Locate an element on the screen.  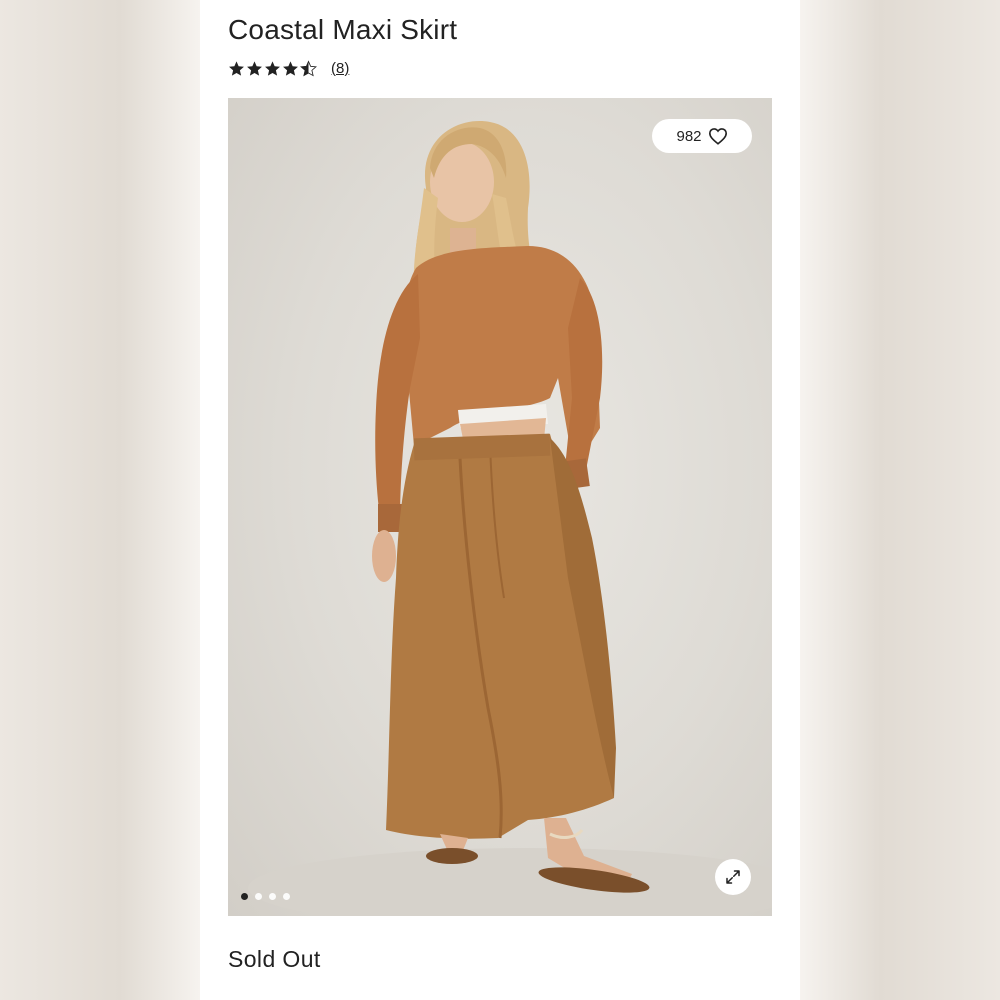
expand-image-button is located at coordinates (733, 877).